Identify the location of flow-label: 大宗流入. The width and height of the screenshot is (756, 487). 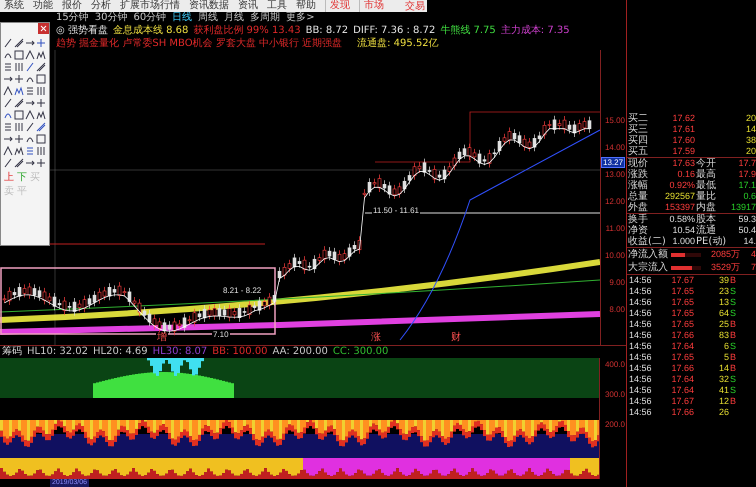
(648, 267).